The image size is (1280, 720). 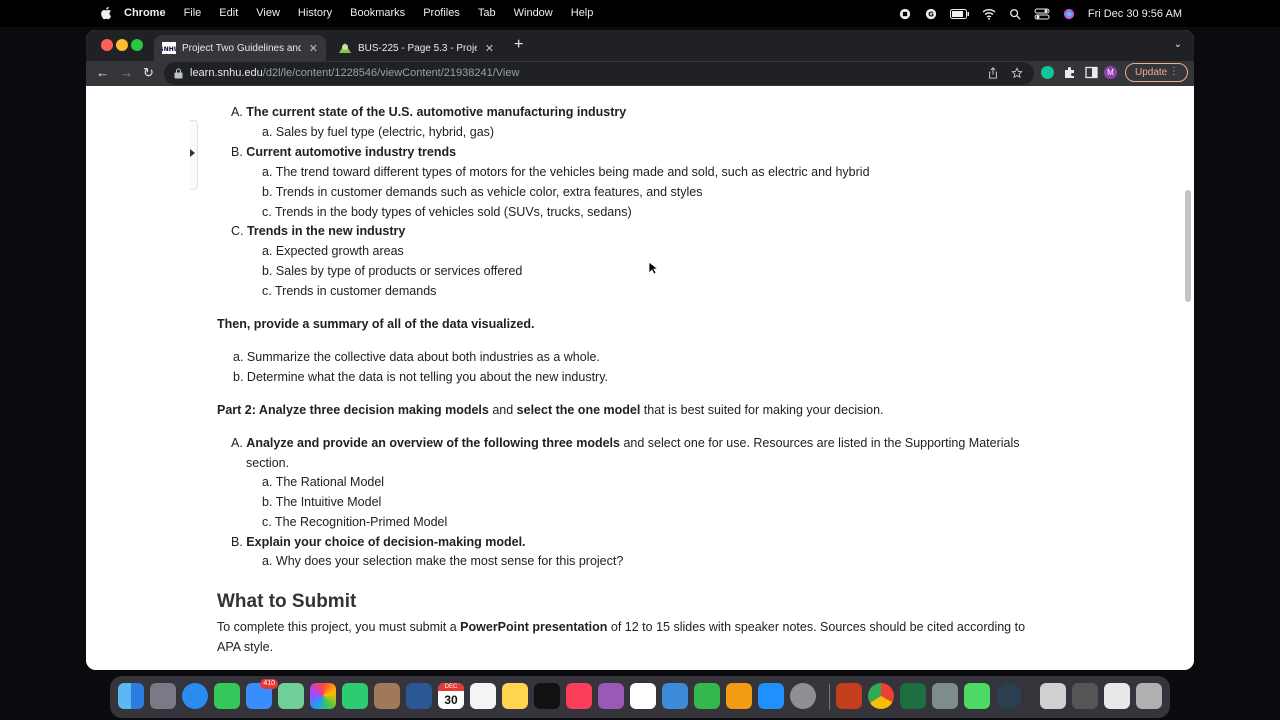 What do you see at coordinates (137, 45) in the screenshot?
I see `zoom-window-button` at bounding box center [137, 45].